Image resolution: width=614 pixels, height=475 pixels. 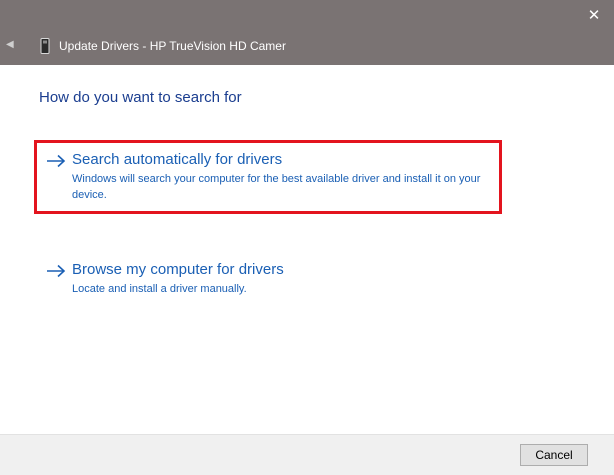 I want to click on back-icon: ◀, so click(x=10, y=45).